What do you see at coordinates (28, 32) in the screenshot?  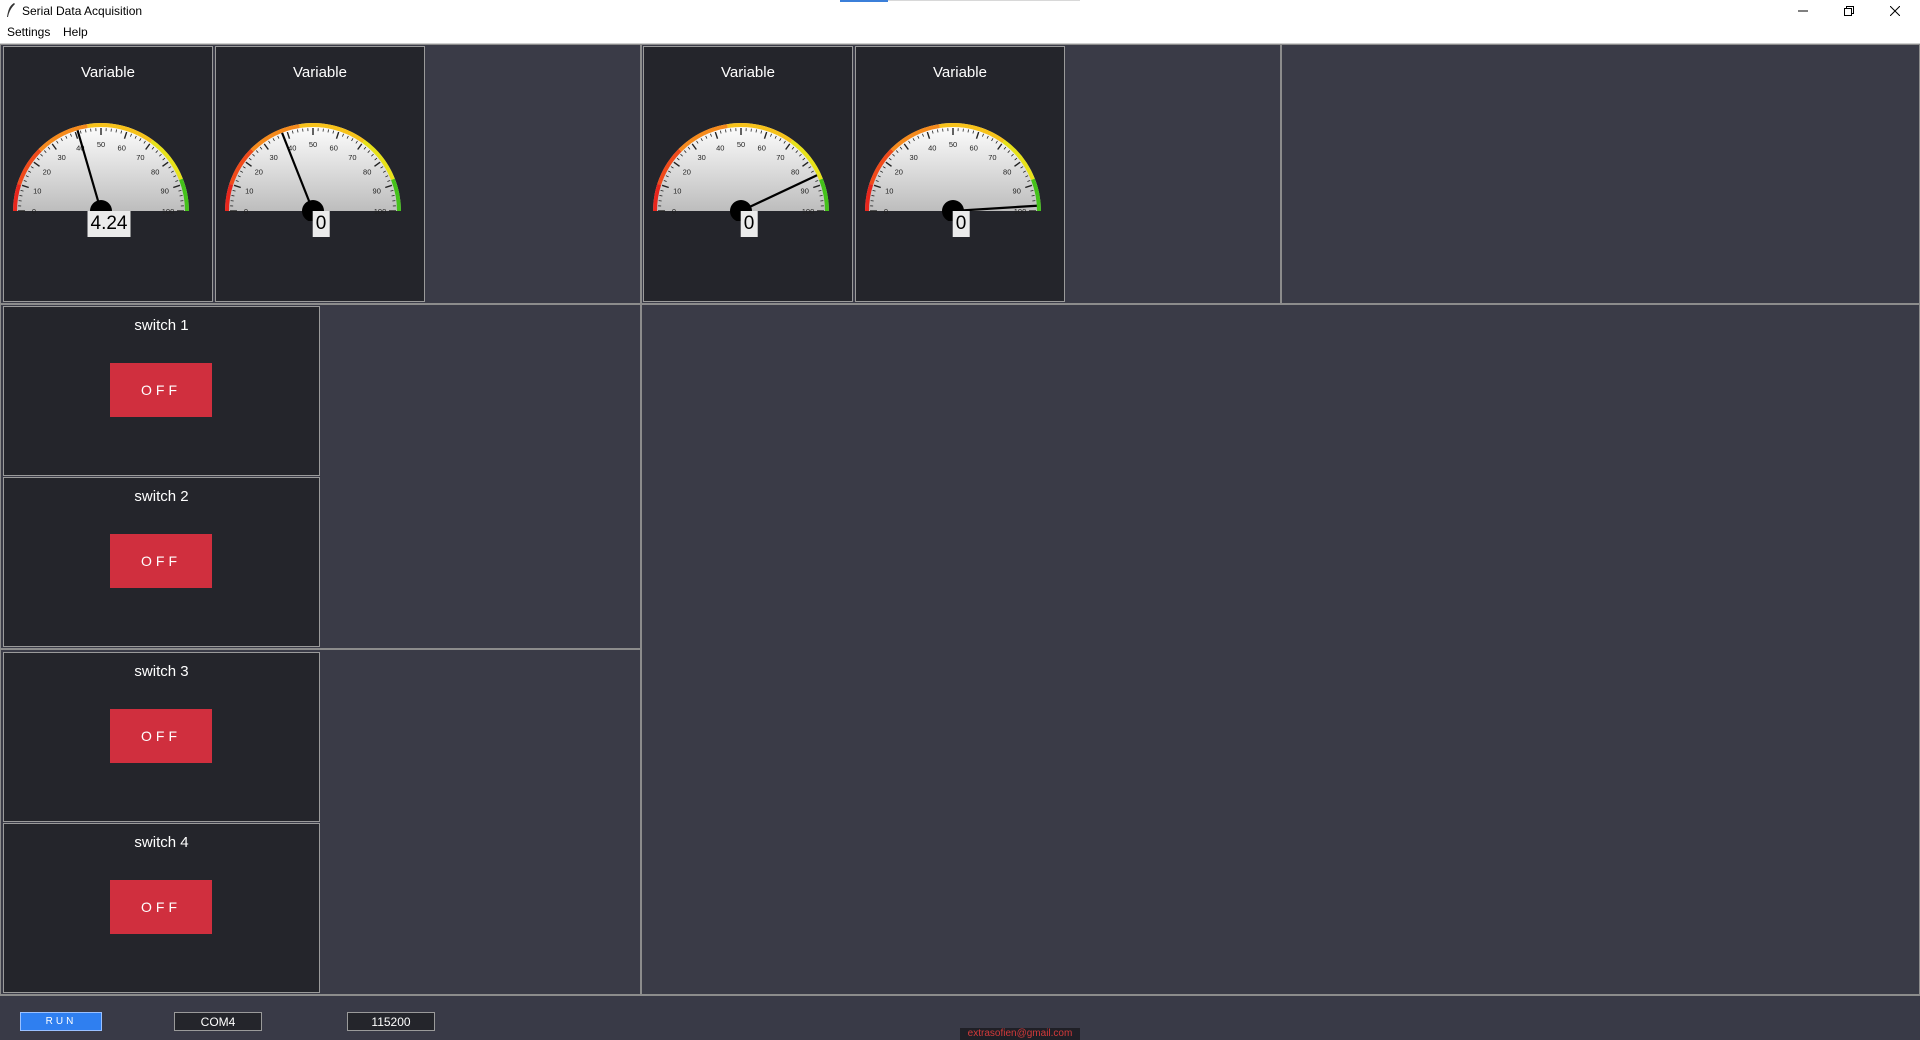 I see `menu-settings: Settings` at bounding box center [28, 32].